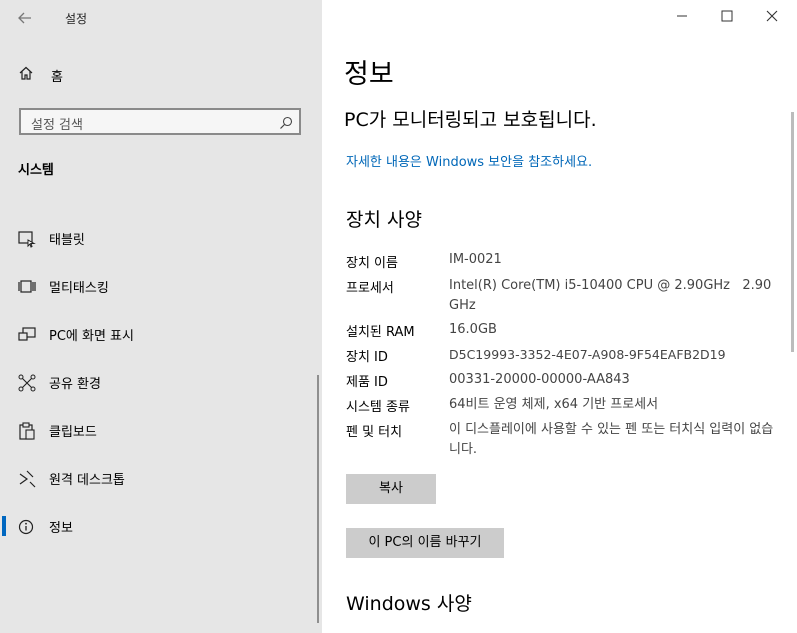 This screenshot has height=633, width=797. Describe the element at coordinates (61, 528) in the screenshot. I see `sidebar-item-label: 정보` at that location.